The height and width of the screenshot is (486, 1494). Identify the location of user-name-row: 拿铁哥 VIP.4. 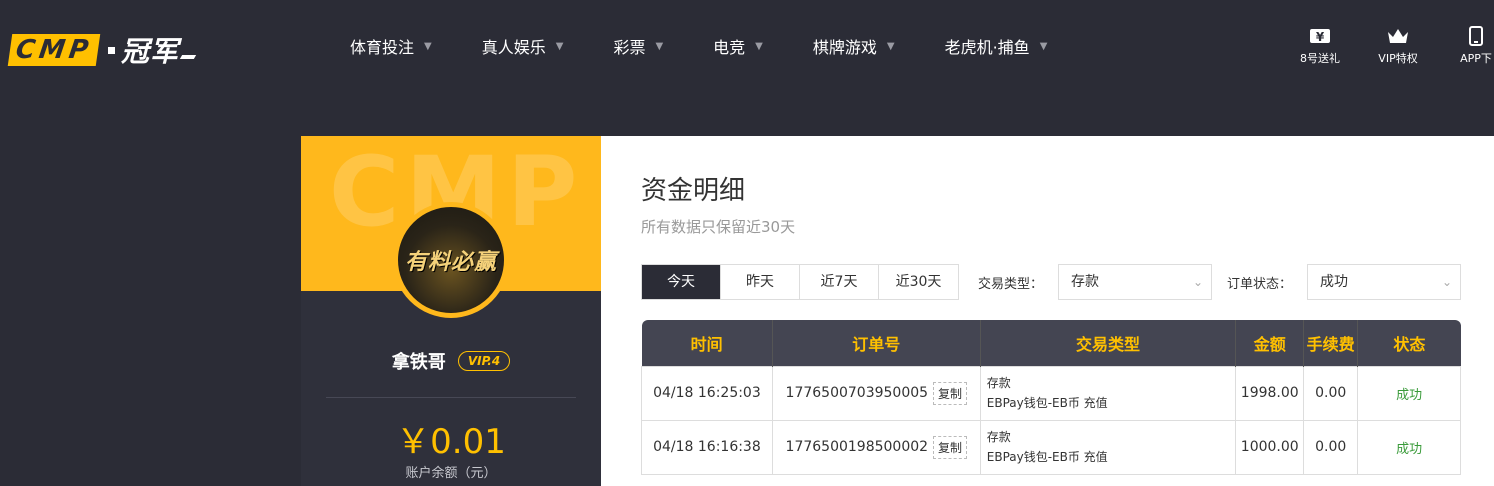
(451, 361).